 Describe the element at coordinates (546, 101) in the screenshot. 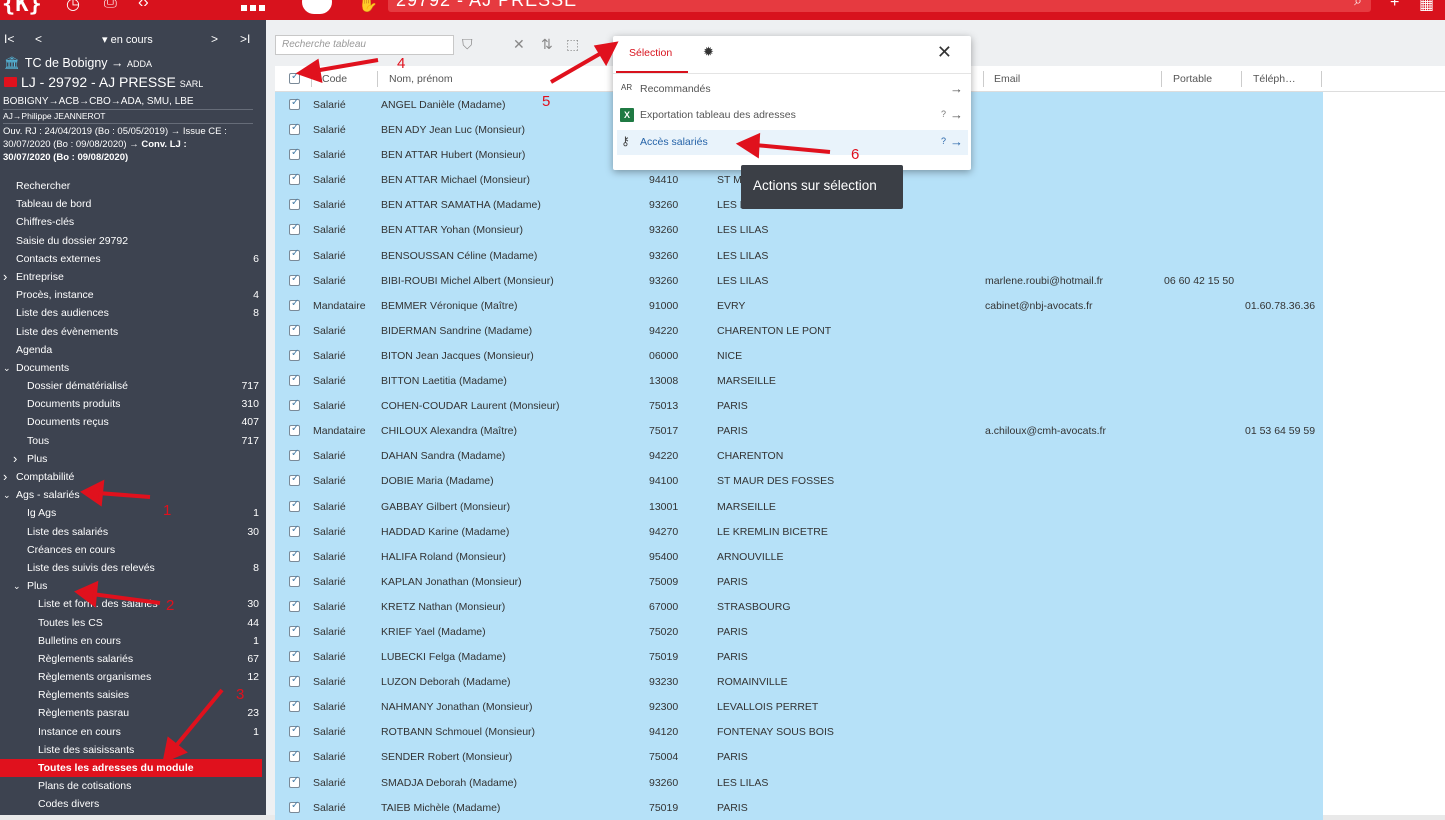

I see `annotation-label-5: 5` at that location.